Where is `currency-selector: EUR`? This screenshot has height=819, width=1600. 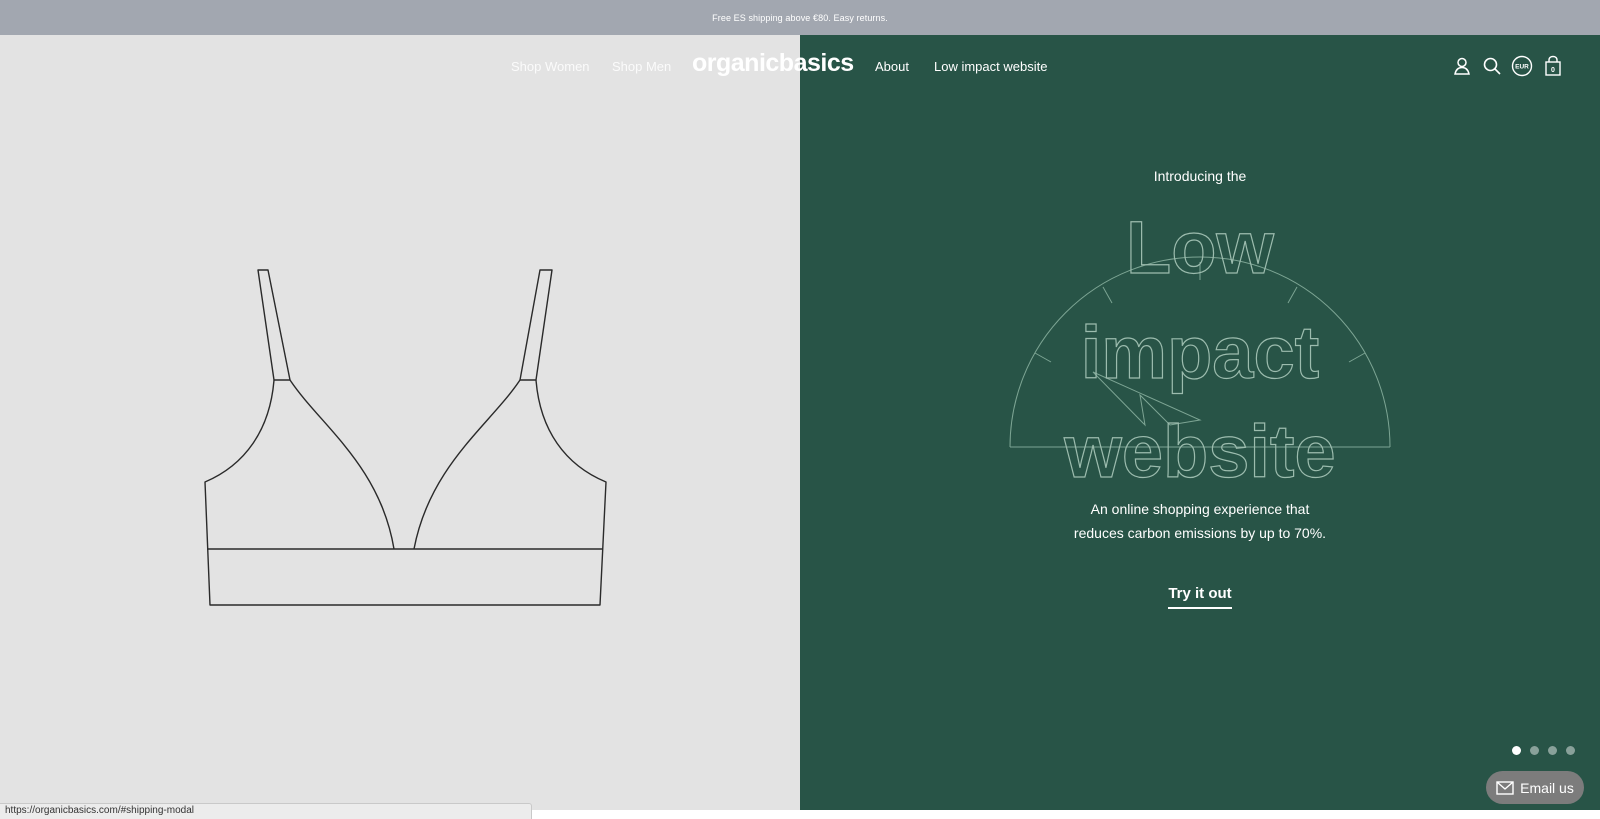 currency-selector: EUR is located at coordinates (1522, 66).